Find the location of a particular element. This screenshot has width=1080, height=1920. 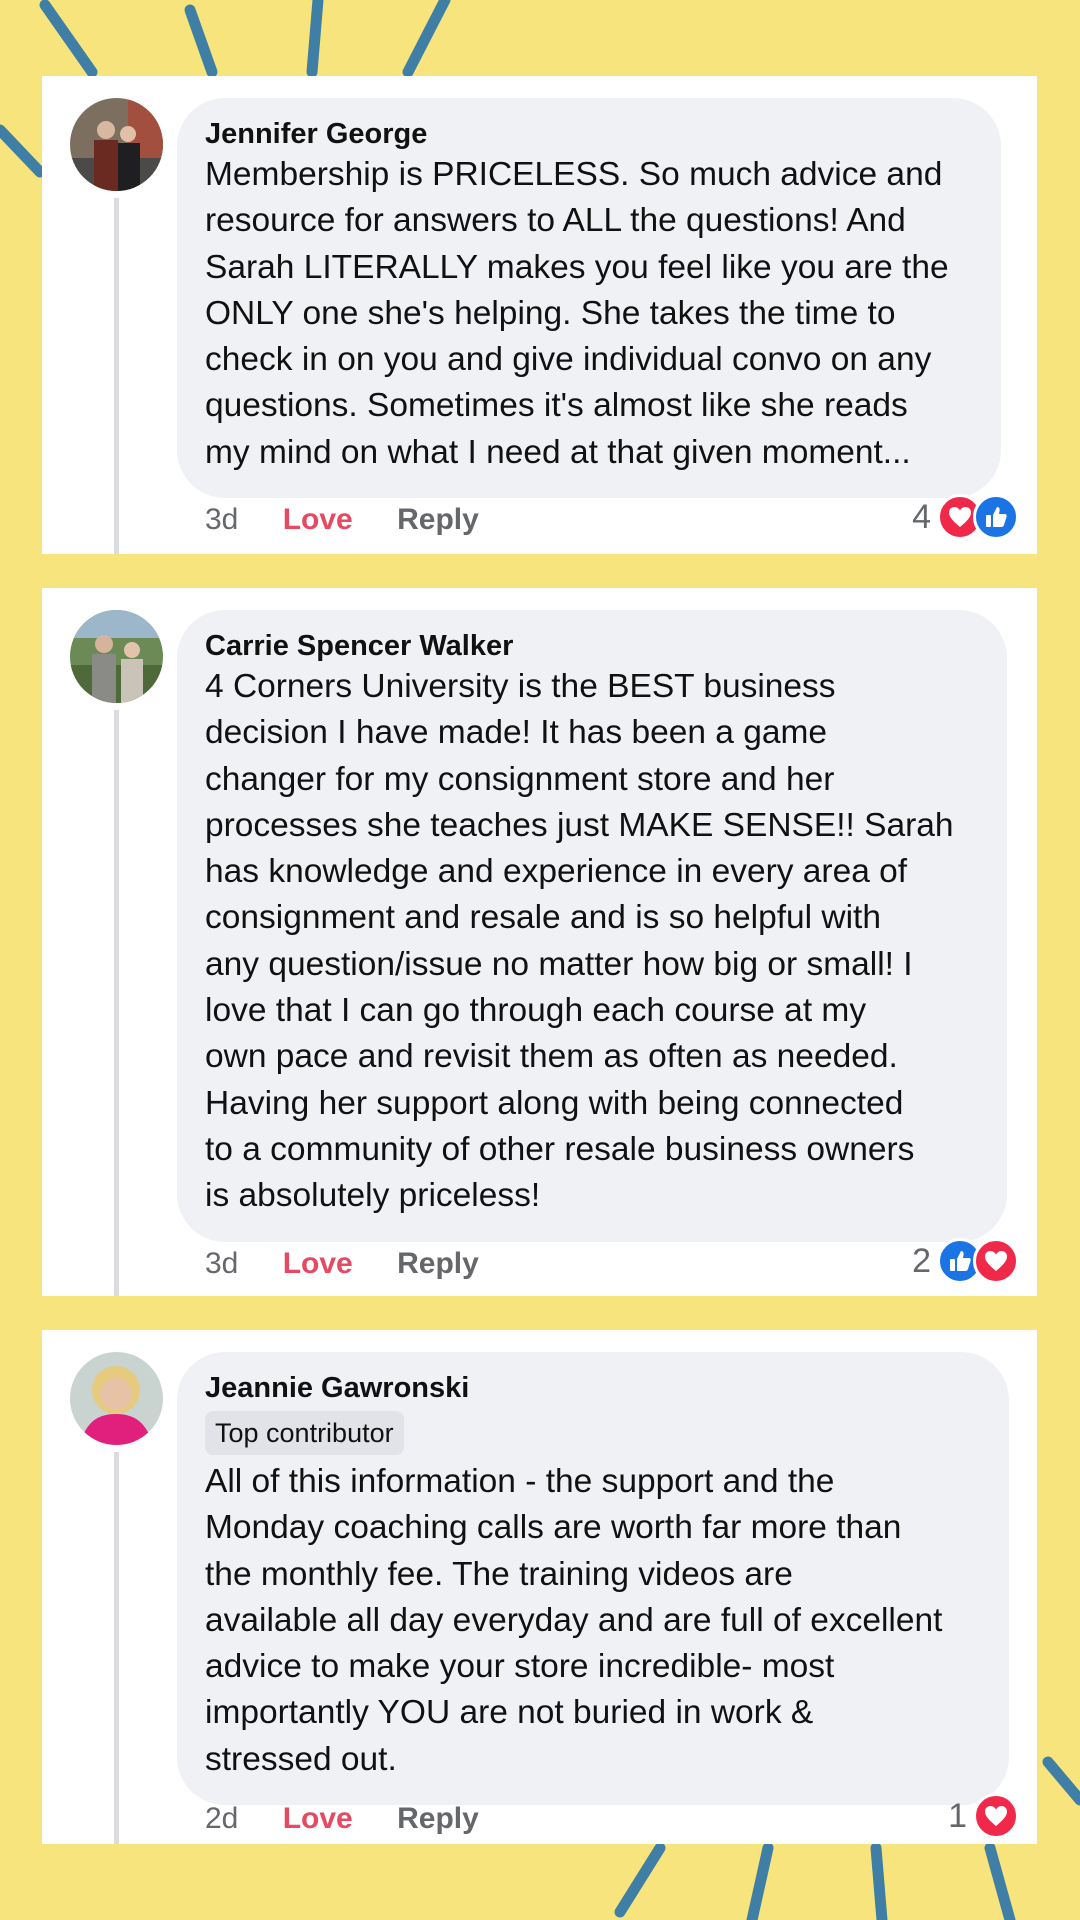

reaction-count: 2 is located at coordinates (921, 1260).